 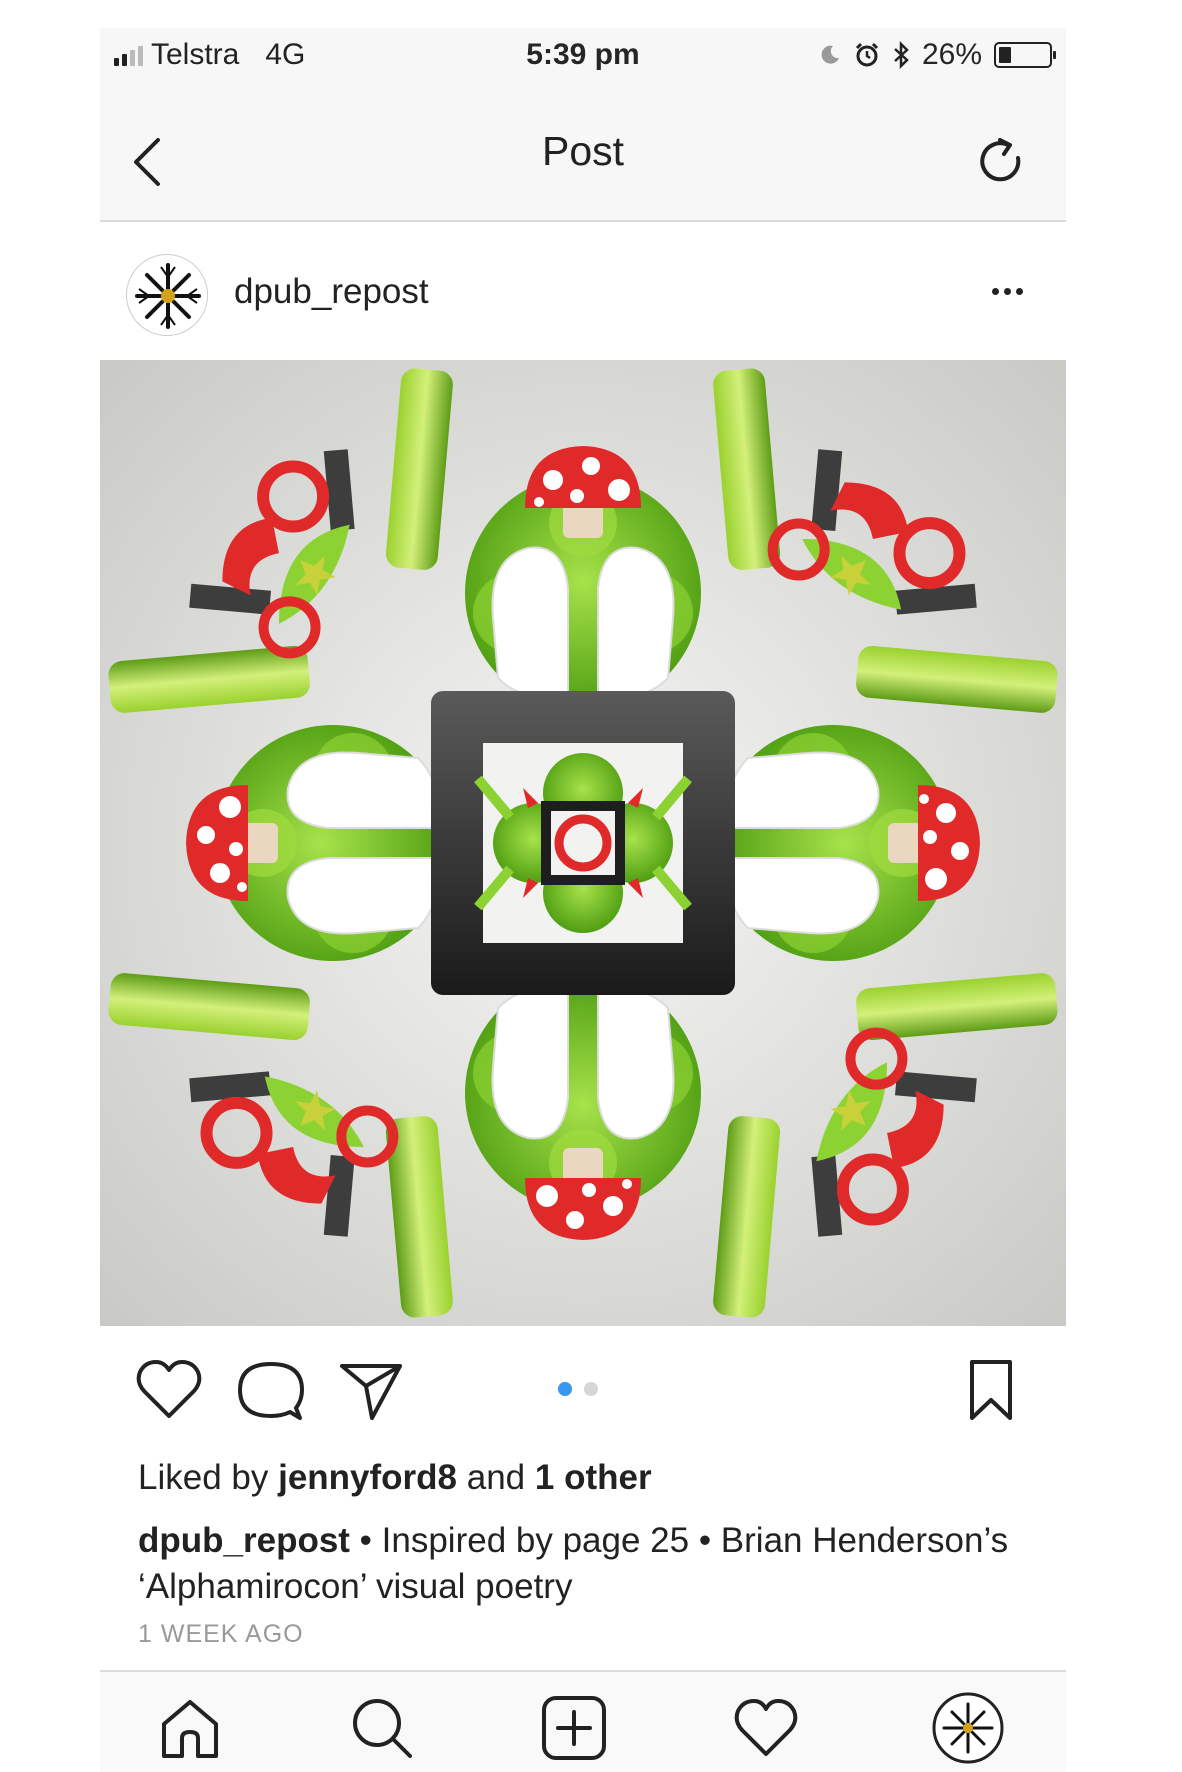 I want to click on status-bar: Telstra 4G 5:39 pm 26%, so click(x=583, y=54).